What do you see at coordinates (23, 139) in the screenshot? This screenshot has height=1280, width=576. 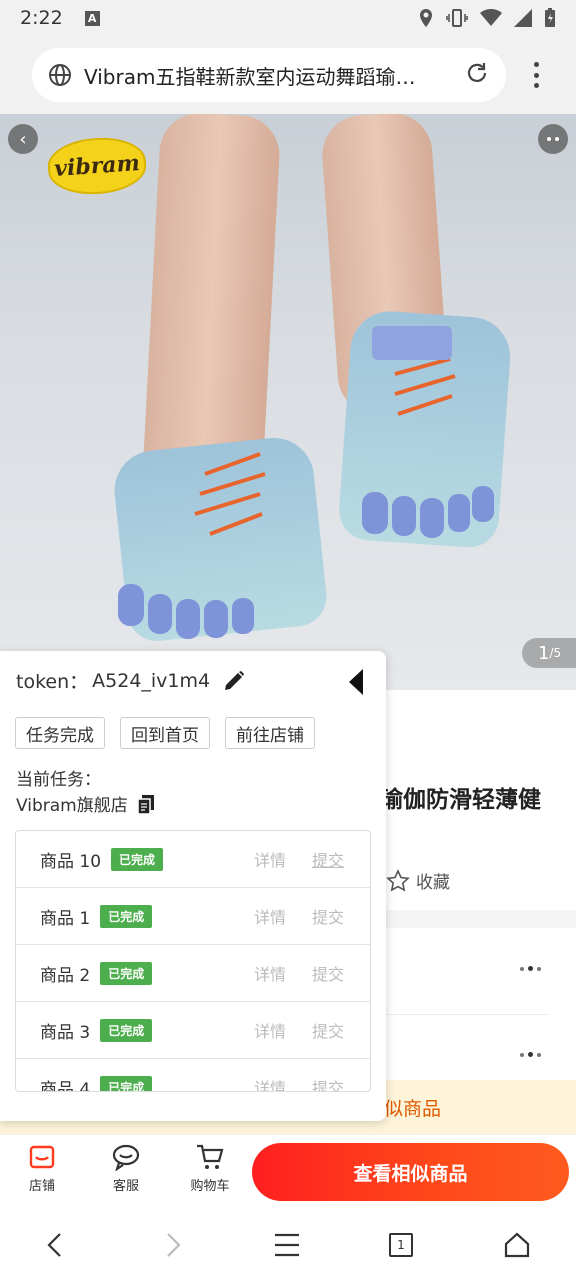 I see `back-icon: ‹` at bounding box center [23, 139].